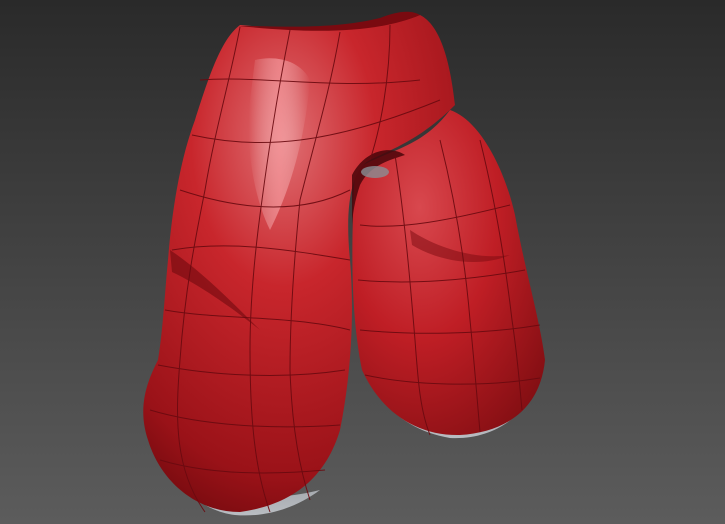 Image resolution: width=725 pixels, height=524 pixels. What do you see at coordinates (375, 172) in the screenshot?
I see `crotch-gap` at bounding box center [375, 172].